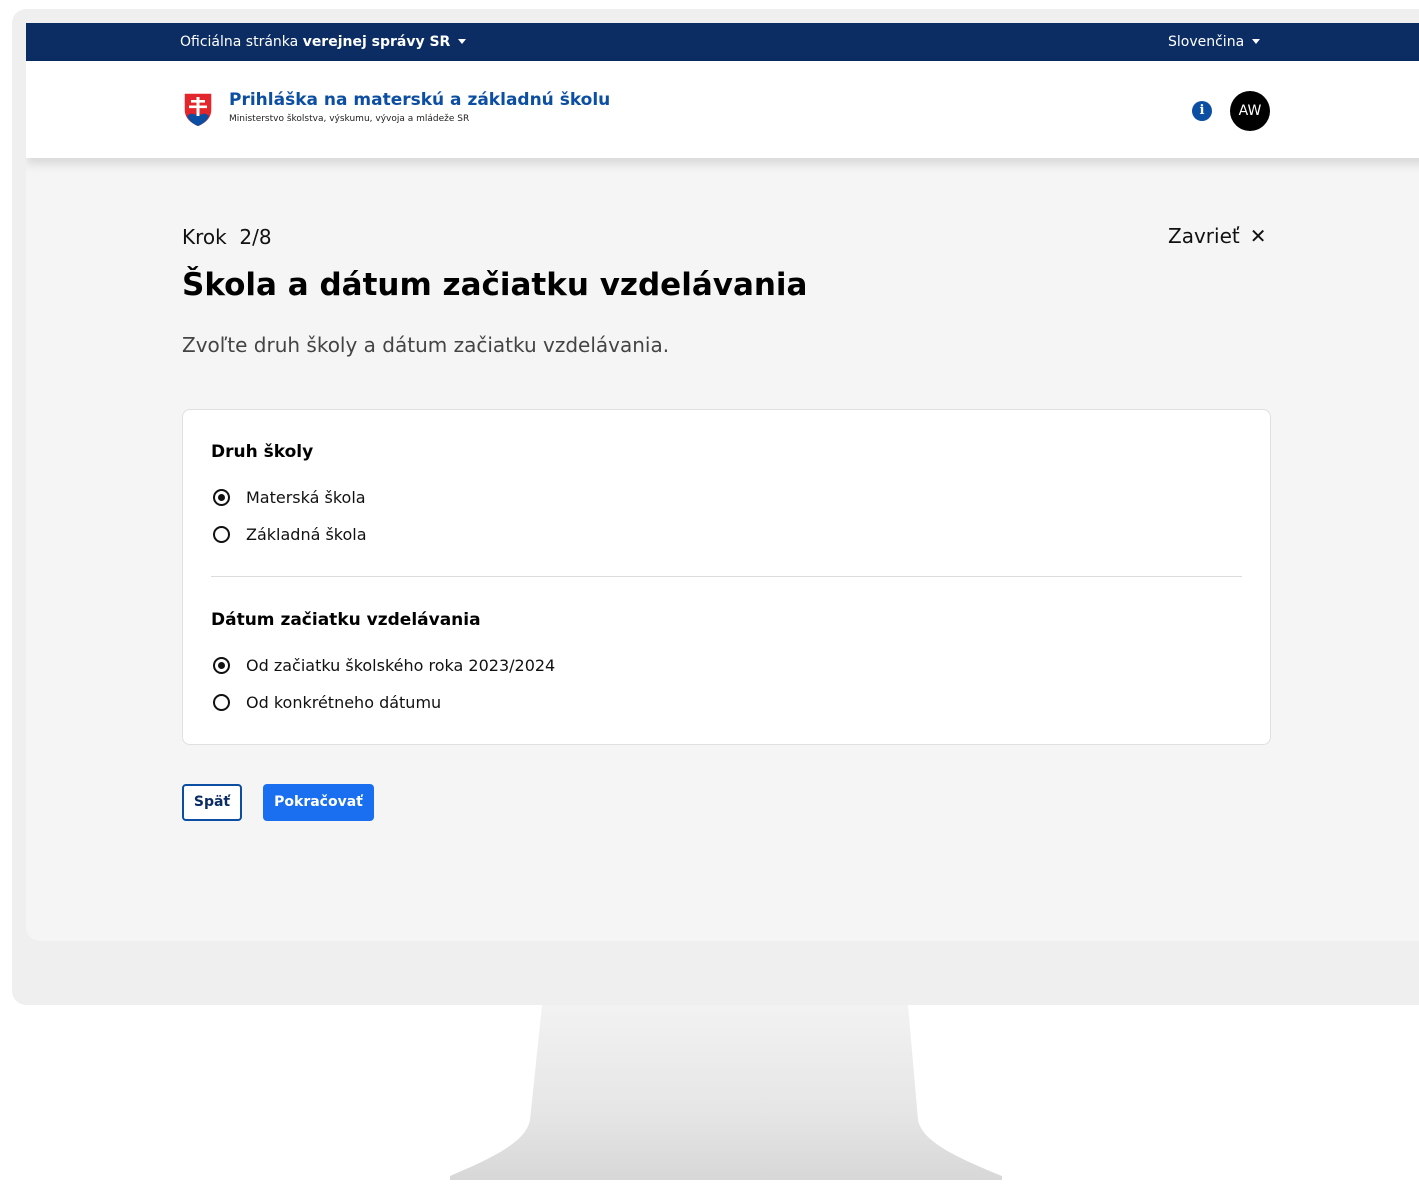  I want to click on radio-start-school-year: Od začiatku školského roka 2023/2024, so click(384, 665).